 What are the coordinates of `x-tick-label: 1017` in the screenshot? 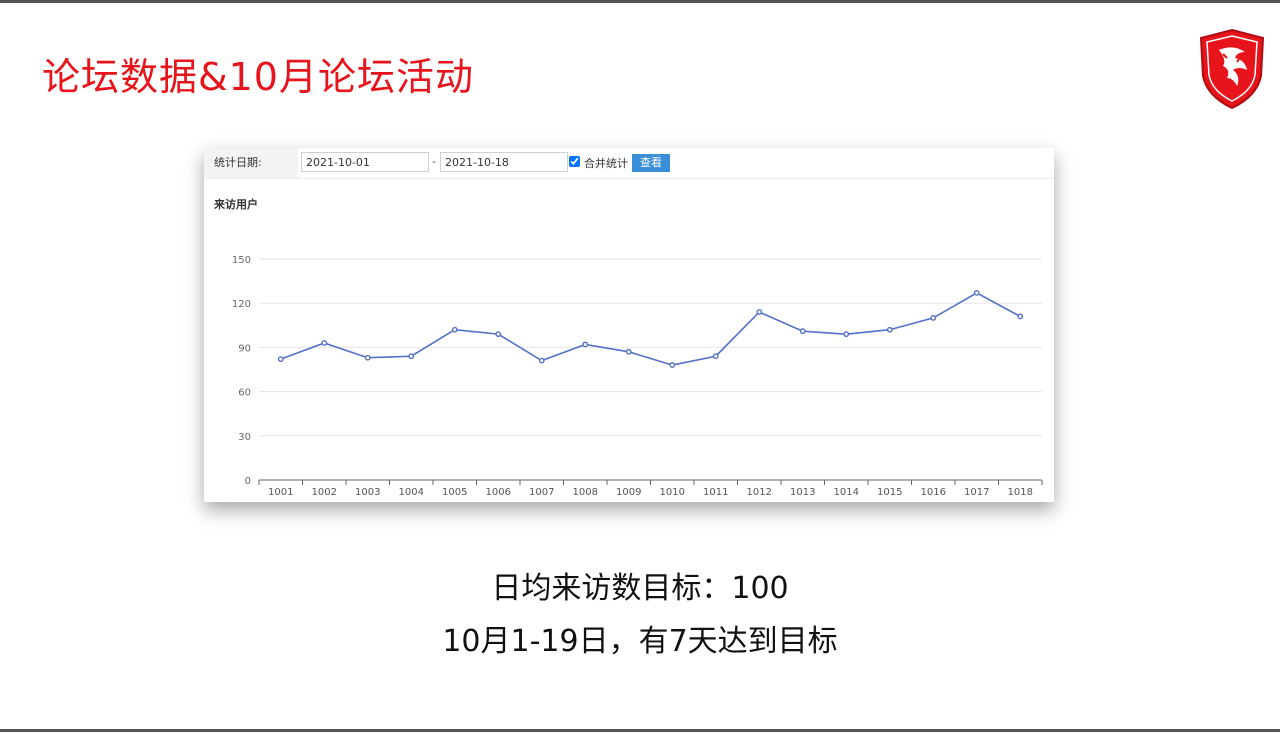 It's located at (976, 492).